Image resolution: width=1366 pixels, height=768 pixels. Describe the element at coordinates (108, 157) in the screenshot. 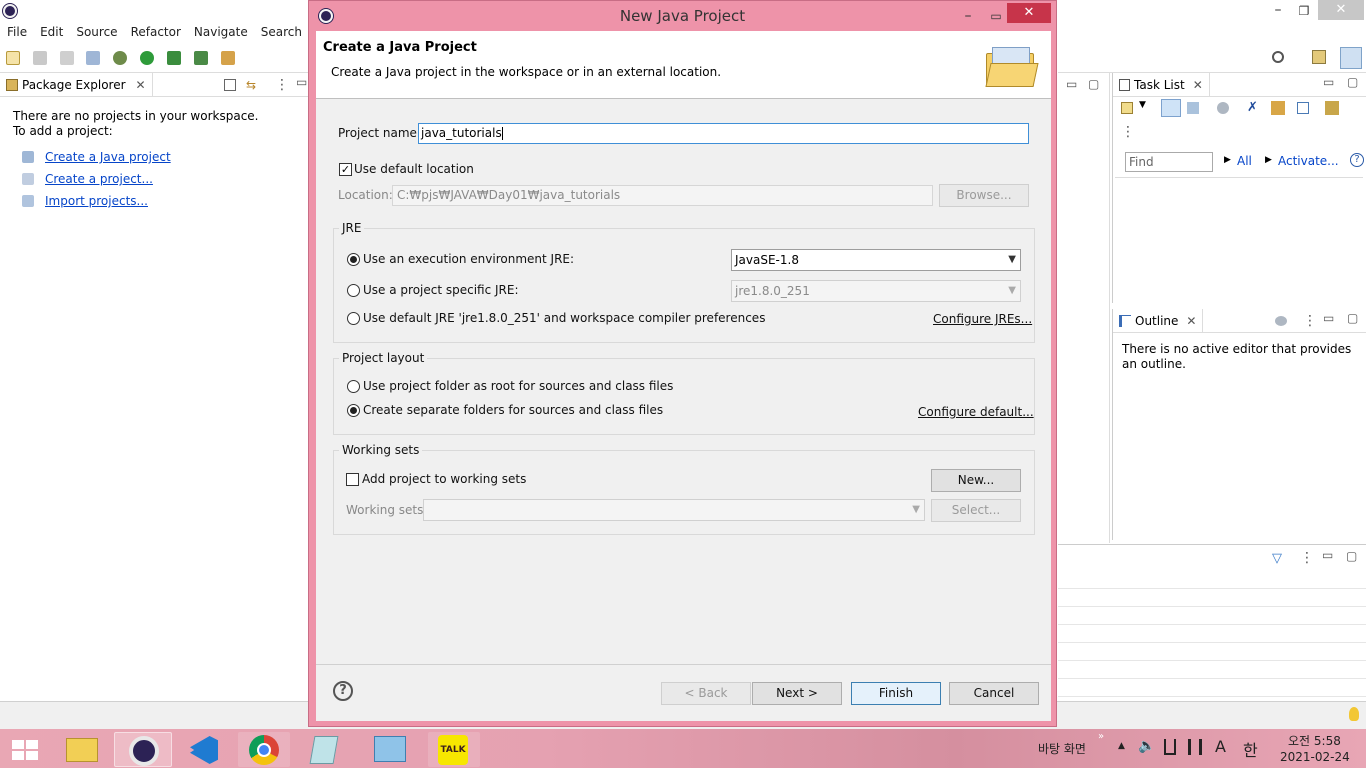

I see `create-java-project-link: Create a Java project` at that location.